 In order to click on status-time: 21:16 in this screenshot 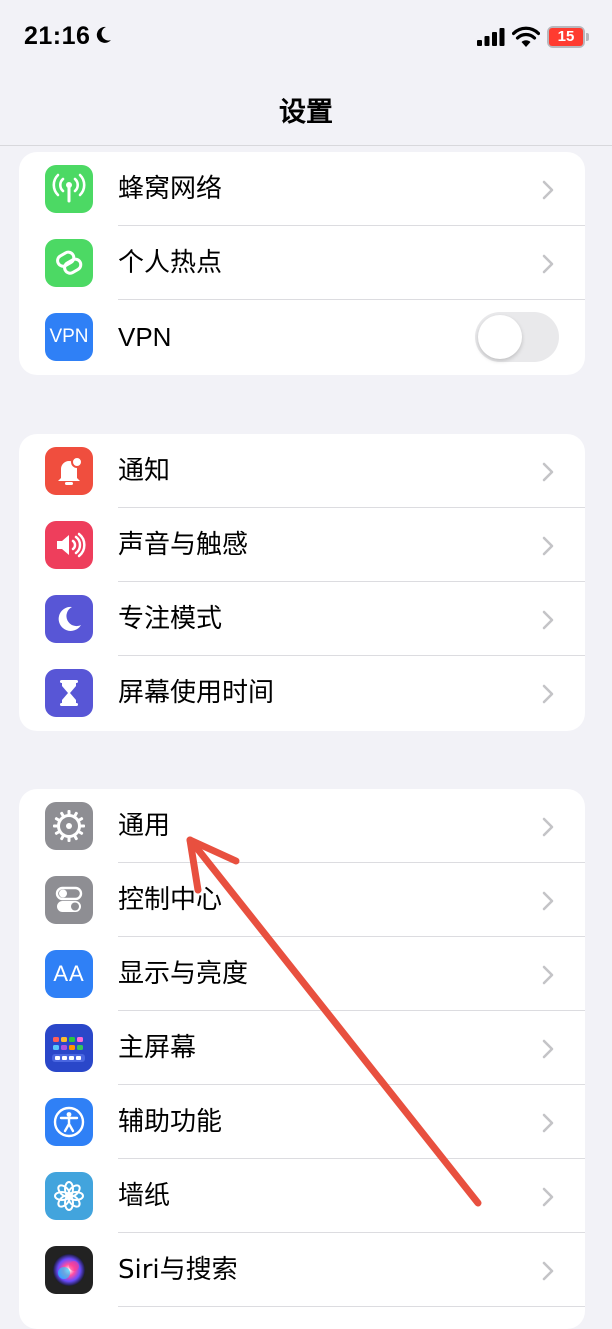, I will do `click(57, 36)`.